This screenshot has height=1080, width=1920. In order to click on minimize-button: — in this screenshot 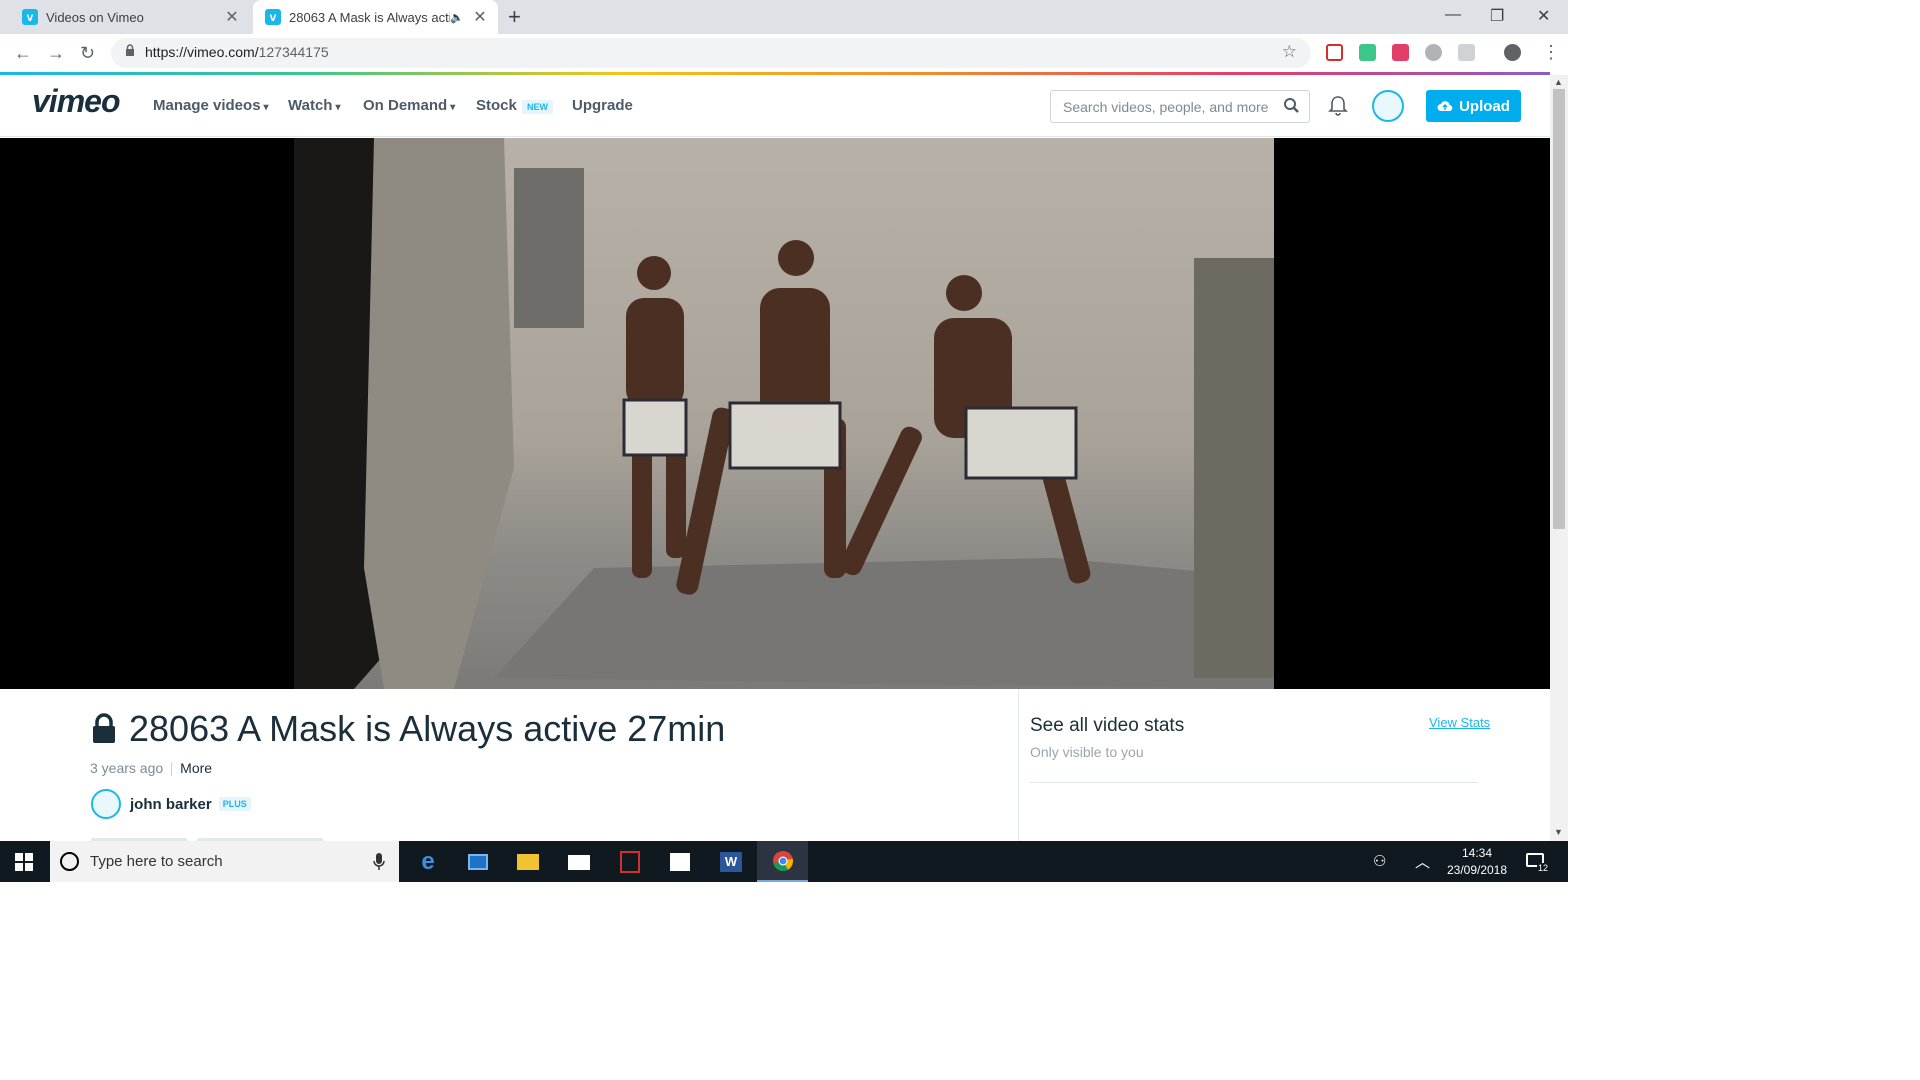, I will do `click(1453, 15)`.